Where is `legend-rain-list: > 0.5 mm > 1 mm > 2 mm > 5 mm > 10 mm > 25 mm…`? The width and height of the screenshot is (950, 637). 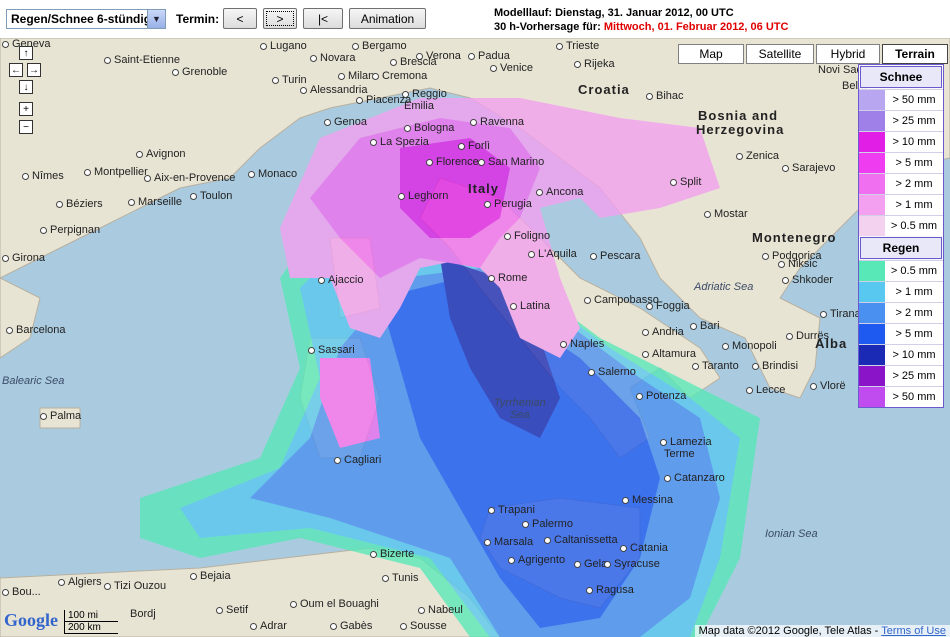
legend-rain-list: > 0.5 mm > 1 mm > 2 mm > 5 mm > 10 mm > 25 mm… is located at coordinates (901, 333).